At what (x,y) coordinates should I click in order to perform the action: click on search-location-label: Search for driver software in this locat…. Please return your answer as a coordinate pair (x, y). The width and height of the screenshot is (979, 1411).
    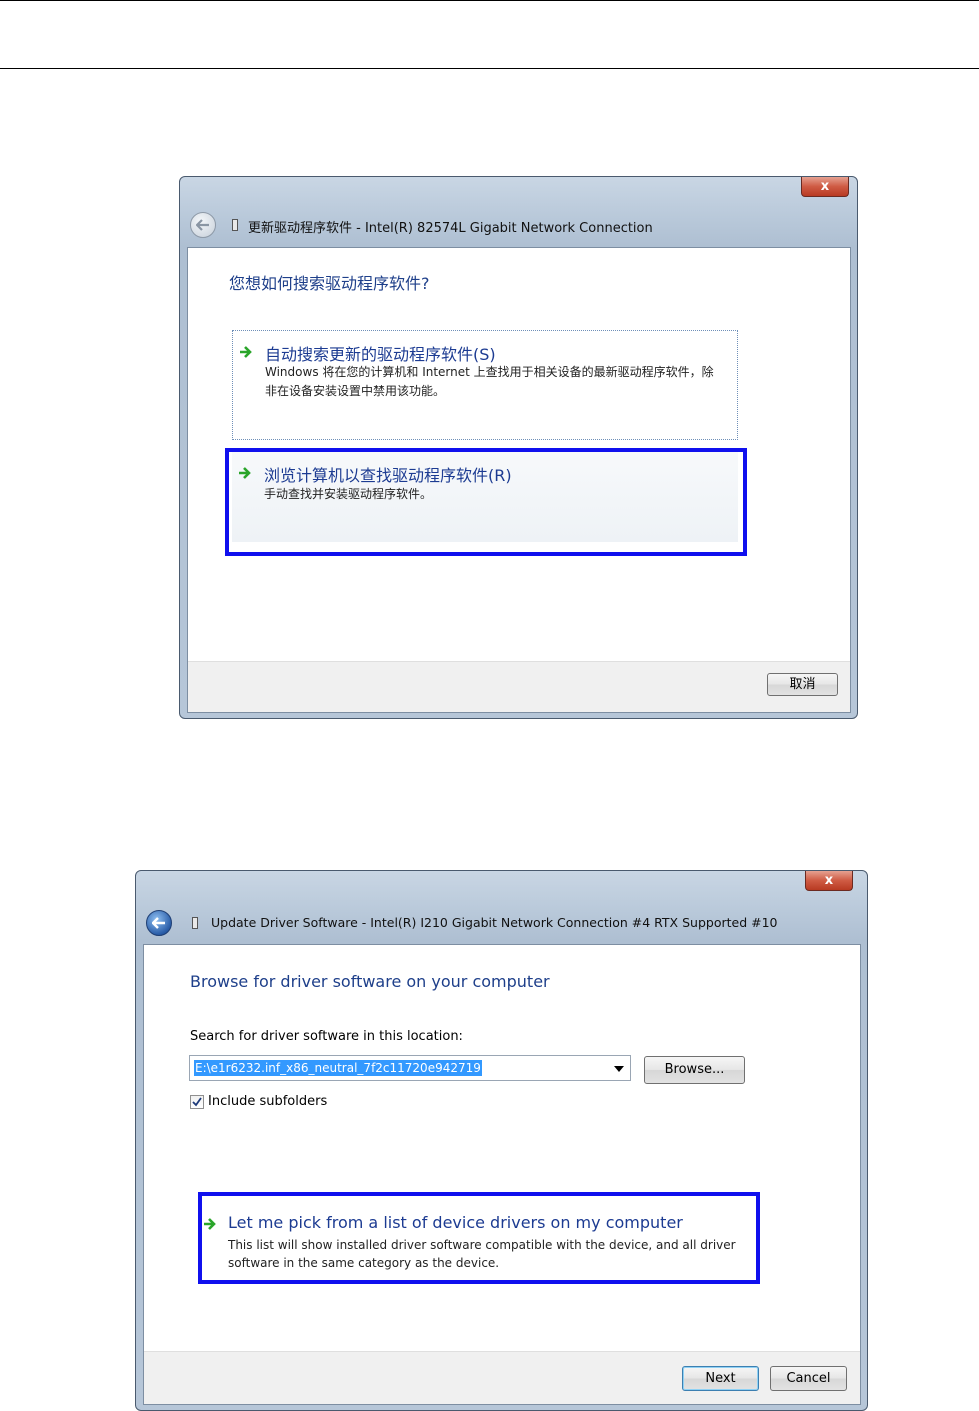
    Looking at the image, I should click on (326, 1036).